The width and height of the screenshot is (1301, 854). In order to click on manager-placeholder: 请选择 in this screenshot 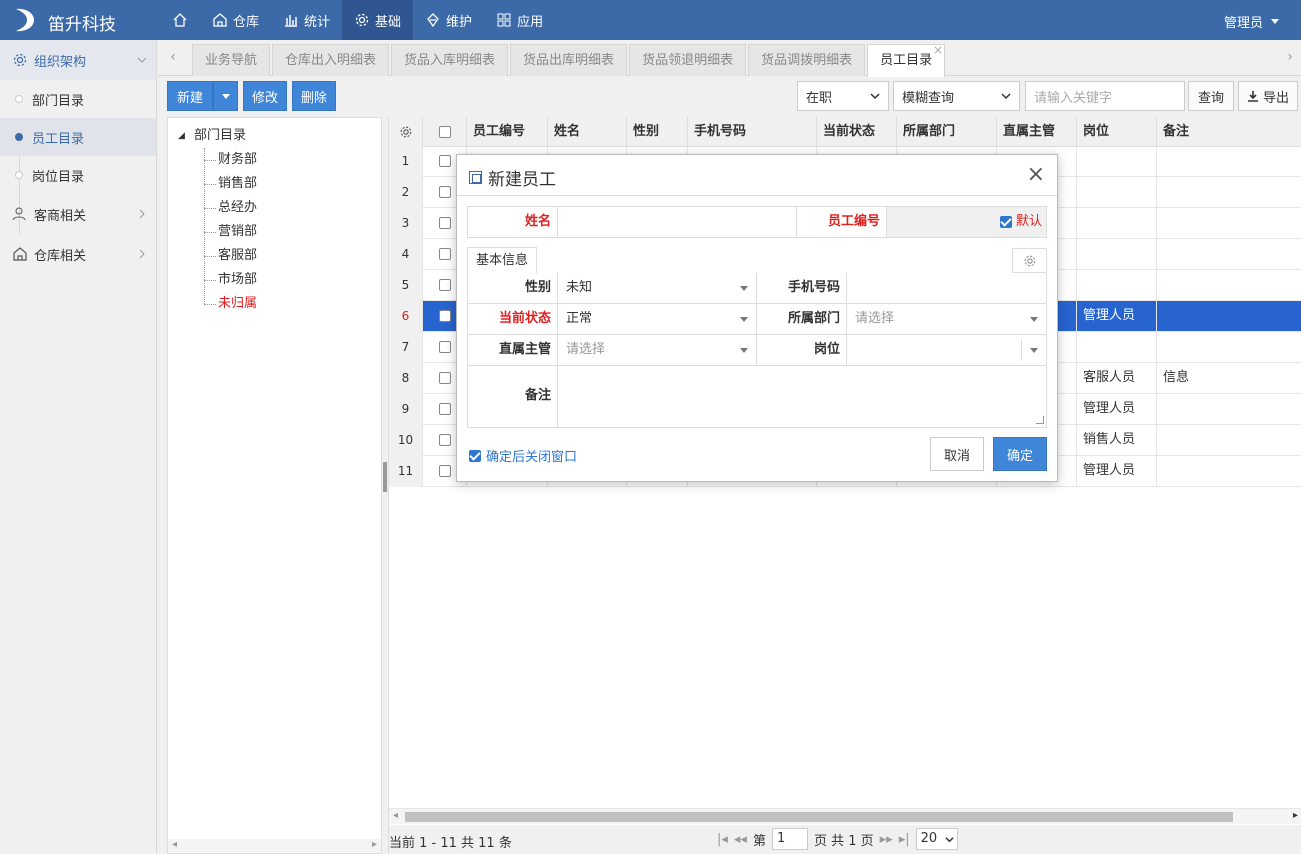, I will do `click(586, 349)`.